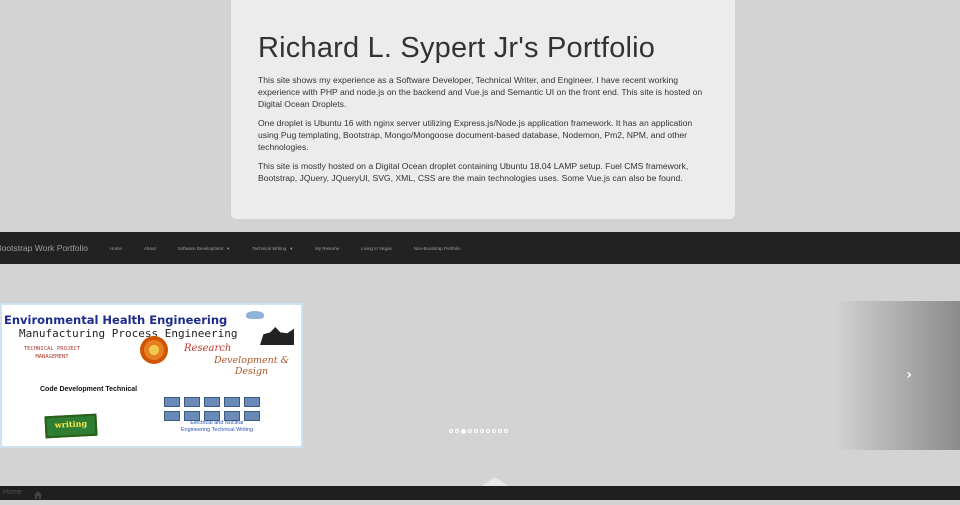 This screenshot has width=960, height=505. I want to click on slide-code-text: Code Development Technical, so click(89, 389).